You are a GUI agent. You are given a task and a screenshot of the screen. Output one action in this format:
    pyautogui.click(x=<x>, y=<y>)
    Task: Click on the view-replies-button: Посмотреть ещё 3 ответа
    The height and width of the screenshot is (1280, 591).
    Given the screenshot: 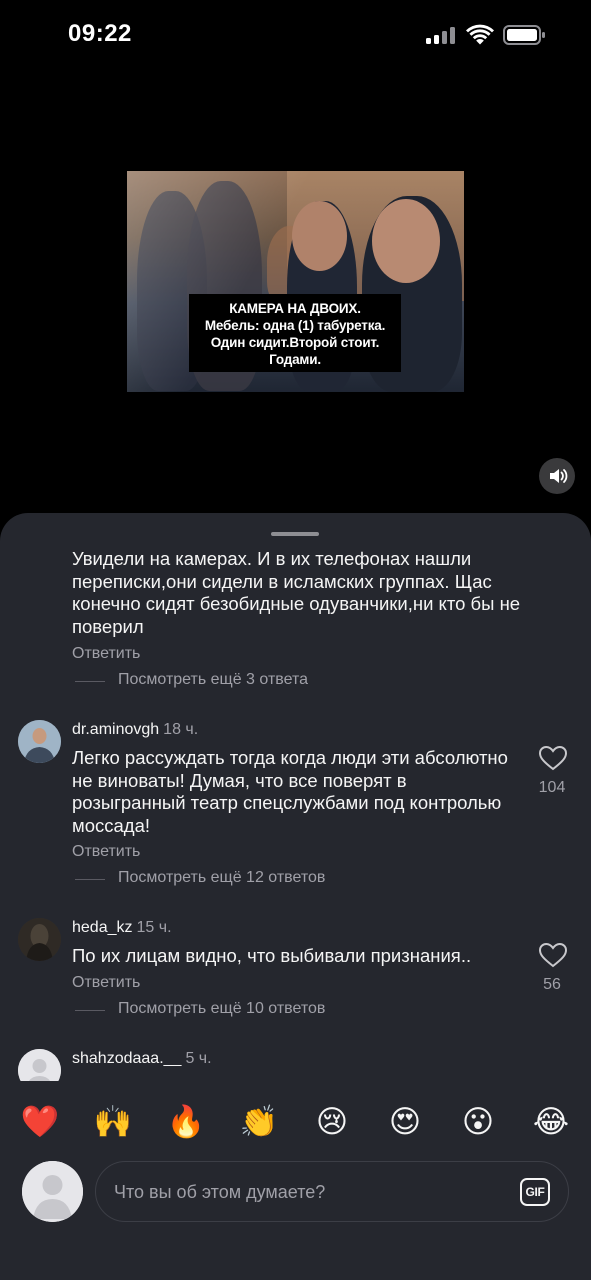 What is the action you would take?
    pyautogui.click(x=213, y=680)
    